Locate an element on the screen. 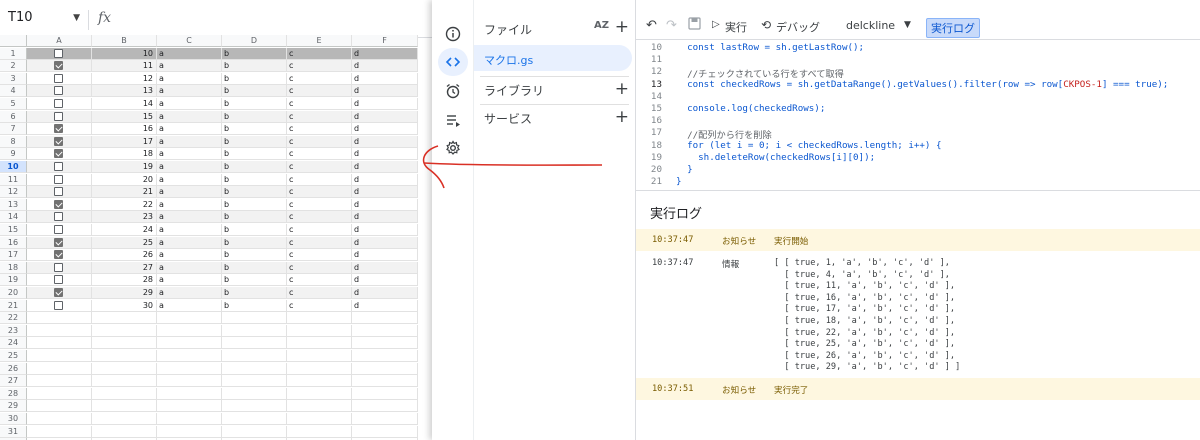 Image resolution: width=1200 pixels, height=440 pixels. cell-b: 30 is located at coordinates (124, 305).